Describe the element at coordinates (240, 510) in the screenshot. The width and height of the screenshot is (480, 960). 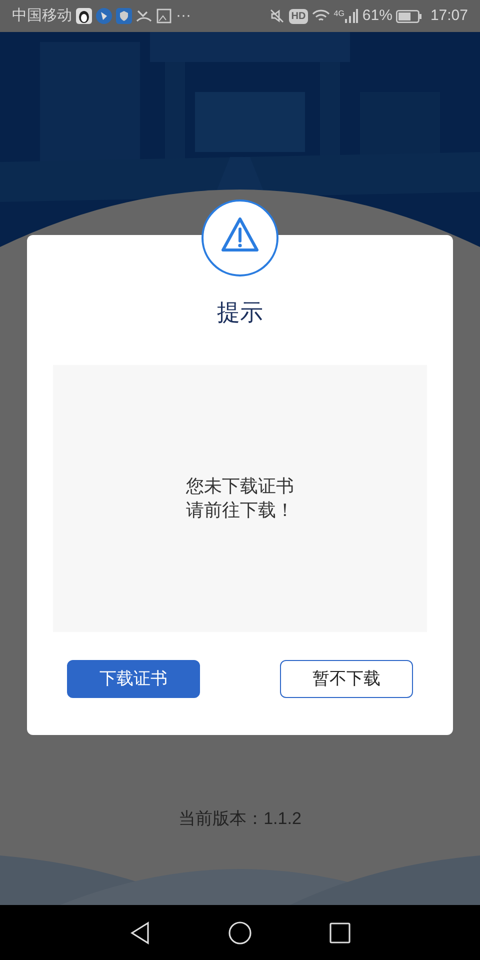
I see `message-text: 请前往下载！` at that location.